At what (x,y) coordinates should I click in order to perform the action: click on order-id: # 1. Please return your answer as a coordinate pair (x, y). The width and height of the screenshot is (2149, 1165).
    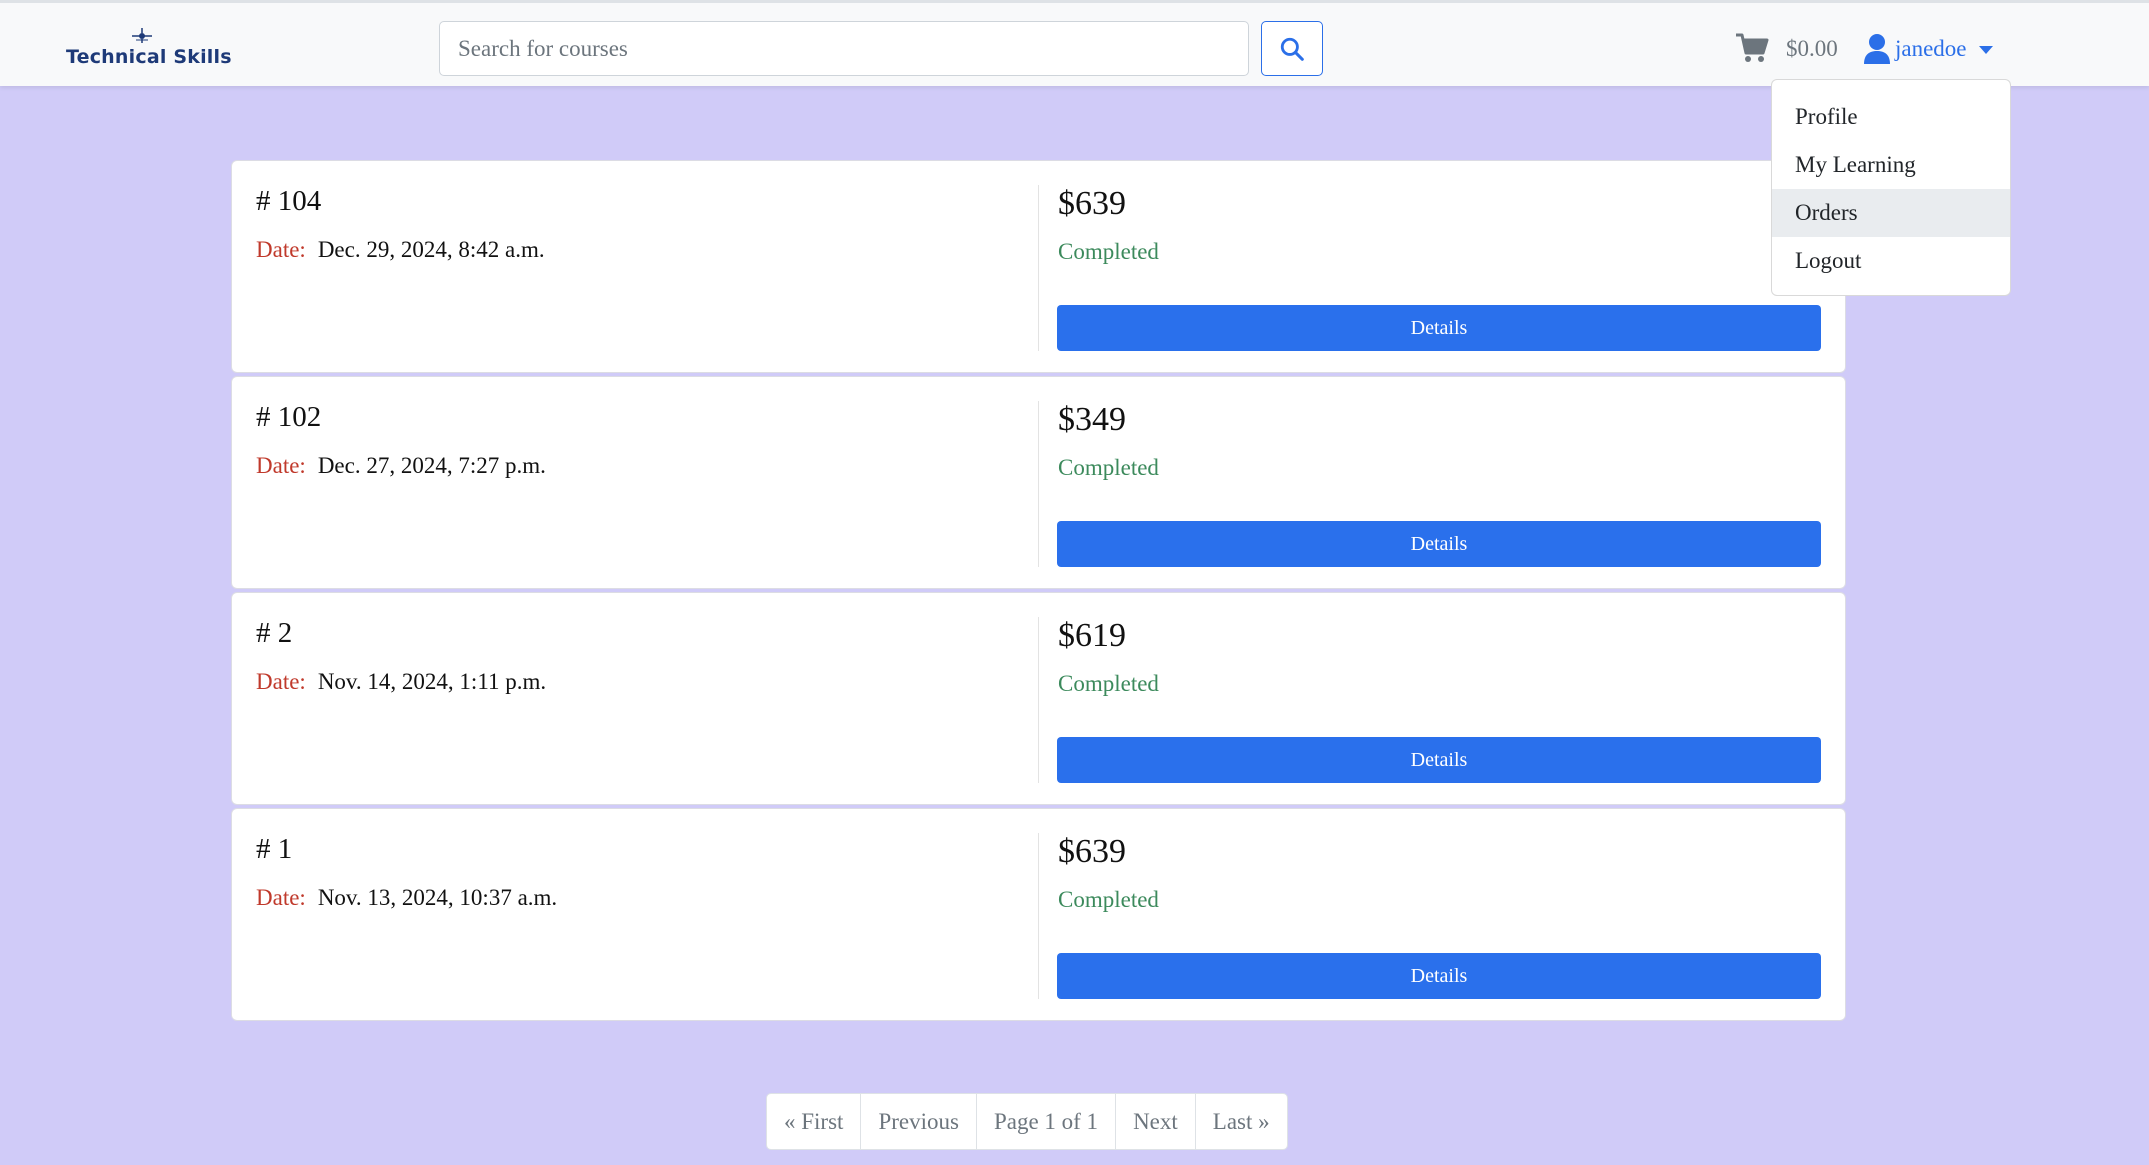
    Looking at the image, I should click on (274, 849).